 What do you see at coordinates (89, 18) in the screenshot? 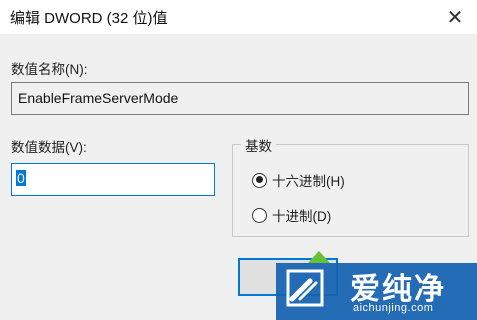
I see `dialog-title: 编辑 DWORD (32 位)值` at bounding box center [89, 18].